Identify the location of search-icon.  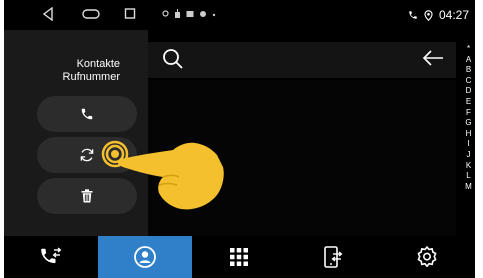
(173, 61).